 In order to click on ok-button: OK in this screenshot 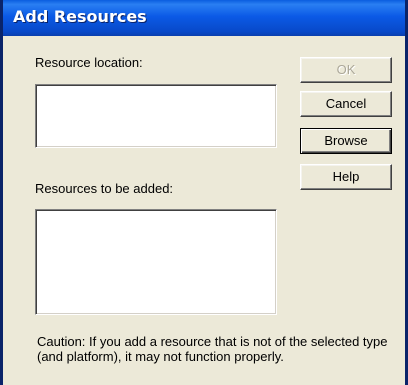, I will do `click(346, 70)`.